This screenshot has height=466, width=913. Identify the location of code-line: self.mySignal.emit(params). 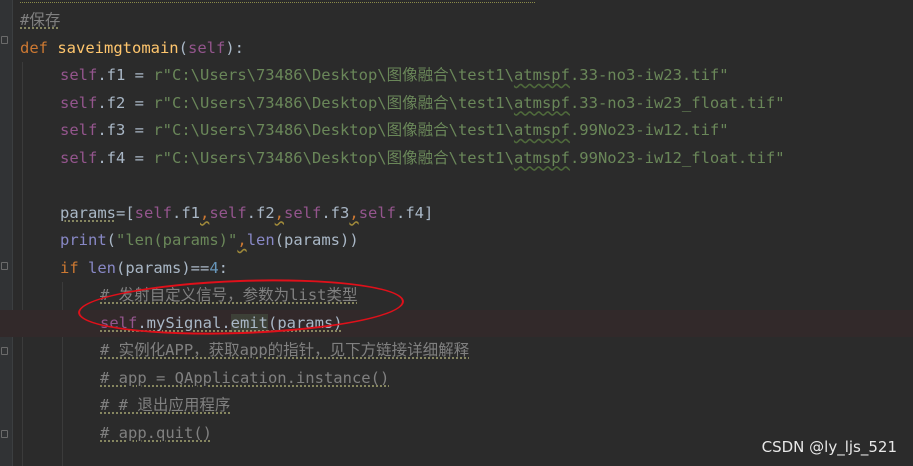
(456, 323).